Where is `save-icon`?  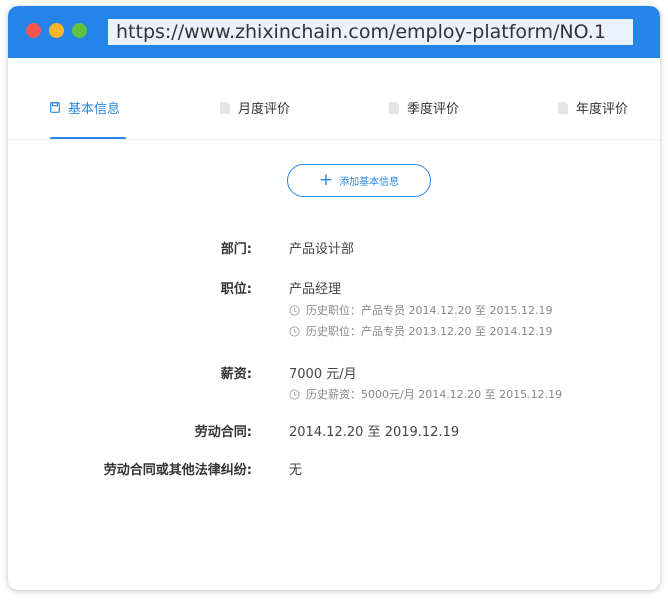
save-icon is located at coordinates (55, 107).